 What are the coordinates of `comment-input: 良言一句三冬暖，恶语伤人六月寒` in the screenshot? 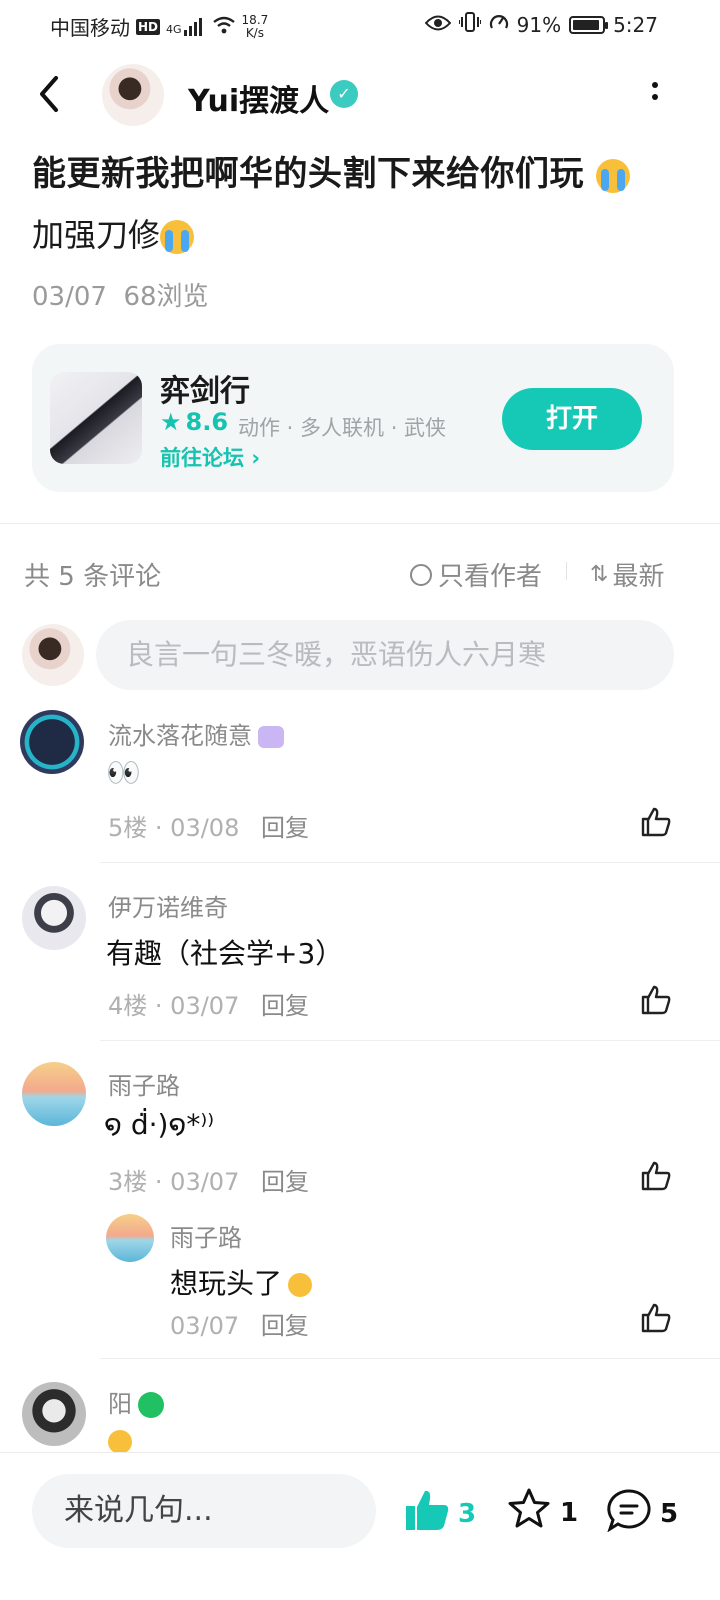 It's located at (385, 655).